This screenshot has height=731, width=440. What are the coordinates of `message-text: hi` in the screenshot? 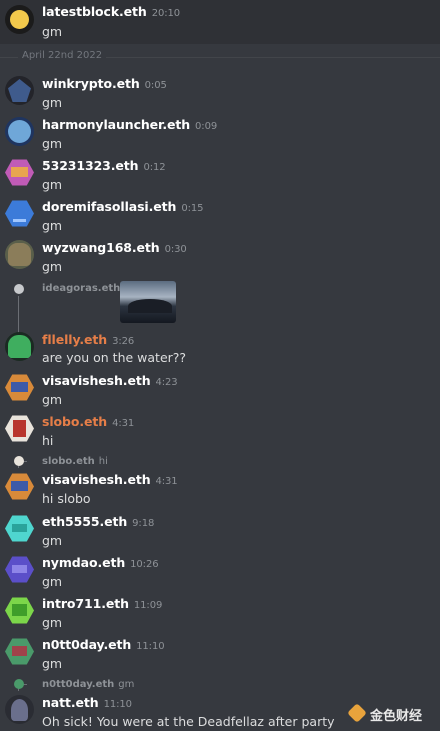 It's located at (48, 440).